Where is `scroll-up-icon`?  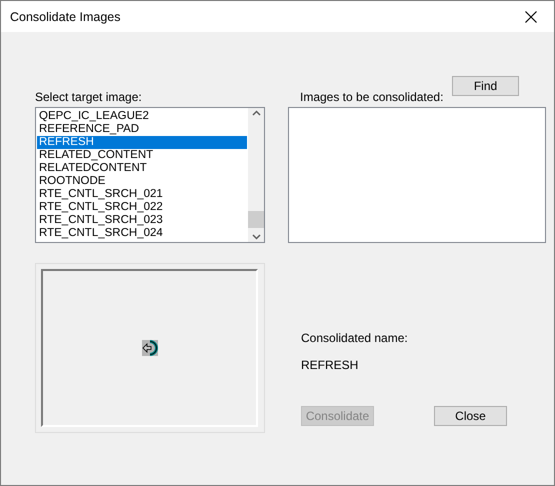 scroll-up-icon is located at coordinates (256, 113).